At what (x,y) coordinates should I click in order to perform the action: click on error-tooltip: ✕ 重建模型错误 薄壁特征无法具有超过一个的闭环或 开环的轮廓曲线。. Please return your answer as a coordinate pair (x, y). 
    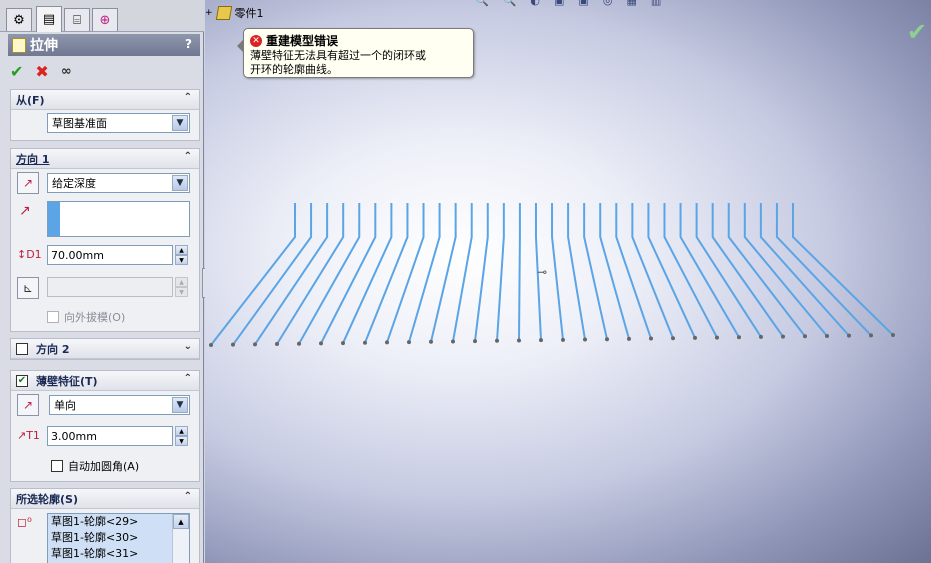
    Looking at the image, I should click on (355, 53).